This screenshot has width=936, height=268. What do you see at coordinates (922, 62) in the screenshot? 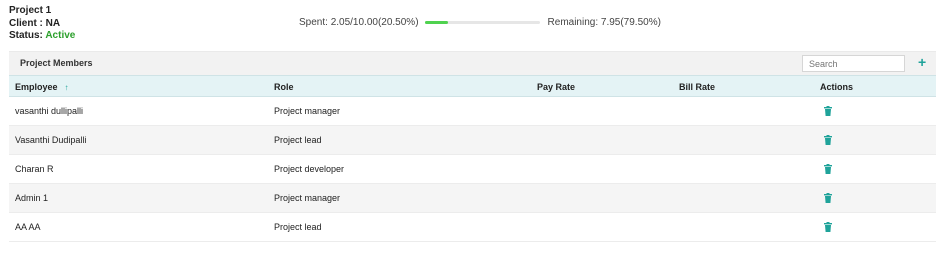
I see `plus-icon: +` at bounding box center [922, 62].